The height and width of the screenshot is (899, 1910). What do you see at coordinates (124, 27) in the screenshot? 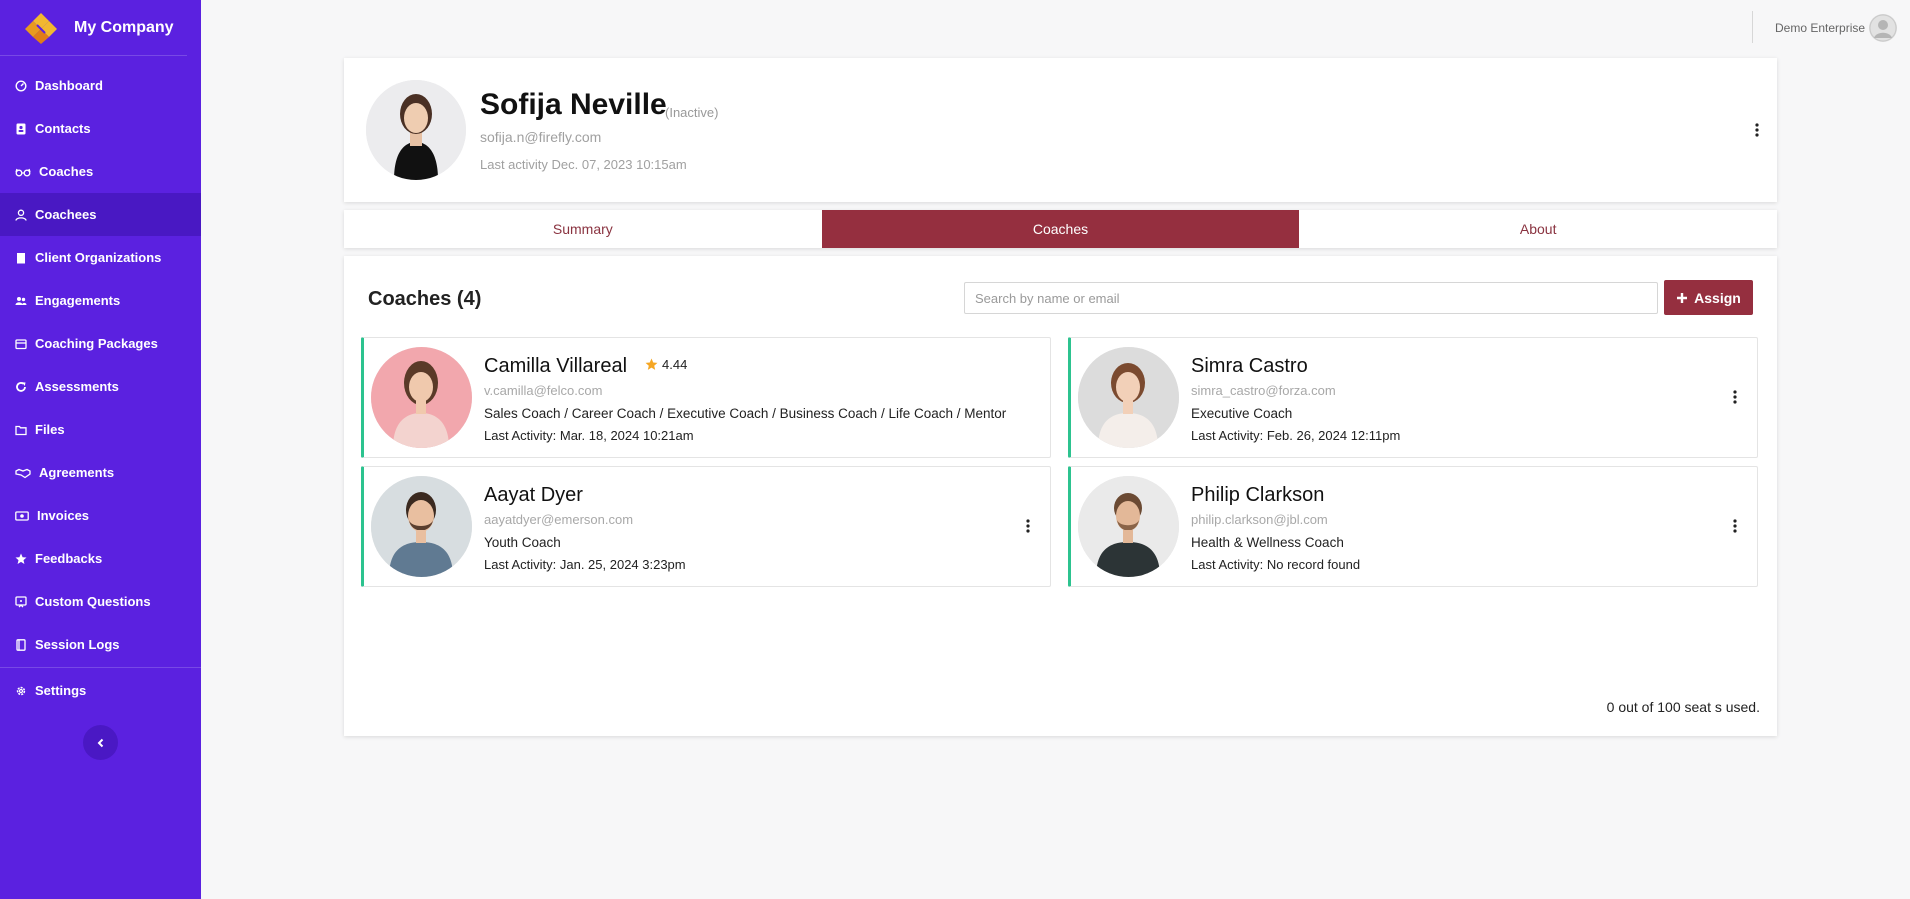
I see `brand-name: My Company` at bounding box center [124, 27].